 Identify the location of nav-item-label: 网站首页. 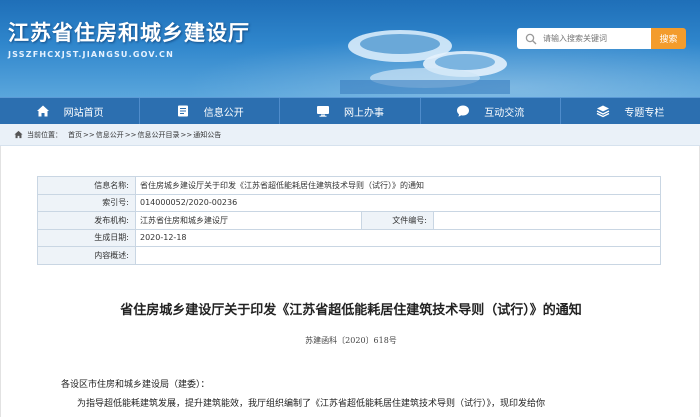
(83, 113).